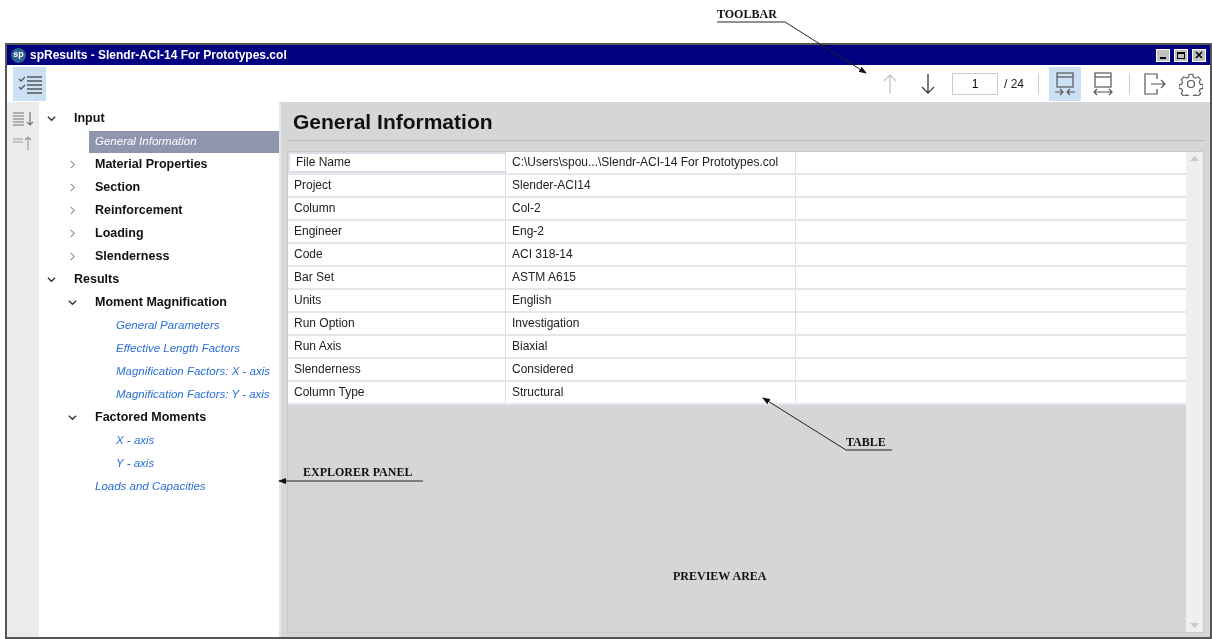  What do you see at coordinates (1014, 84) in the screenshot?
I see `page-total: / 24` at bounding box center [1014, 84].